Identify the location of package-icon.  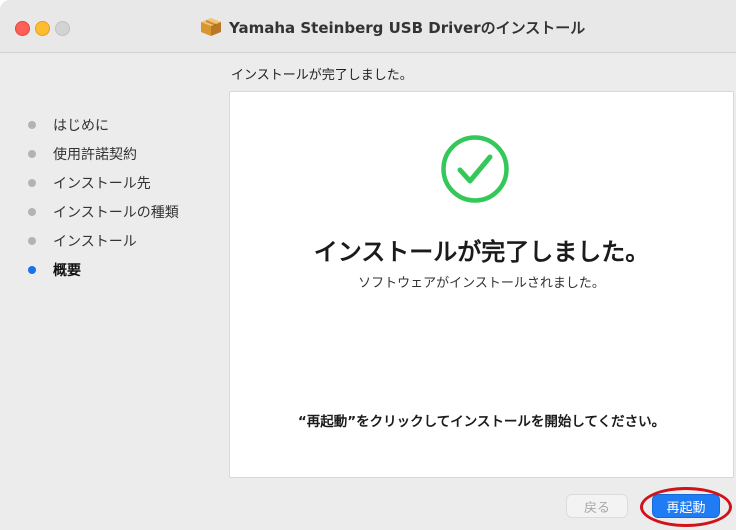
(211, 27).